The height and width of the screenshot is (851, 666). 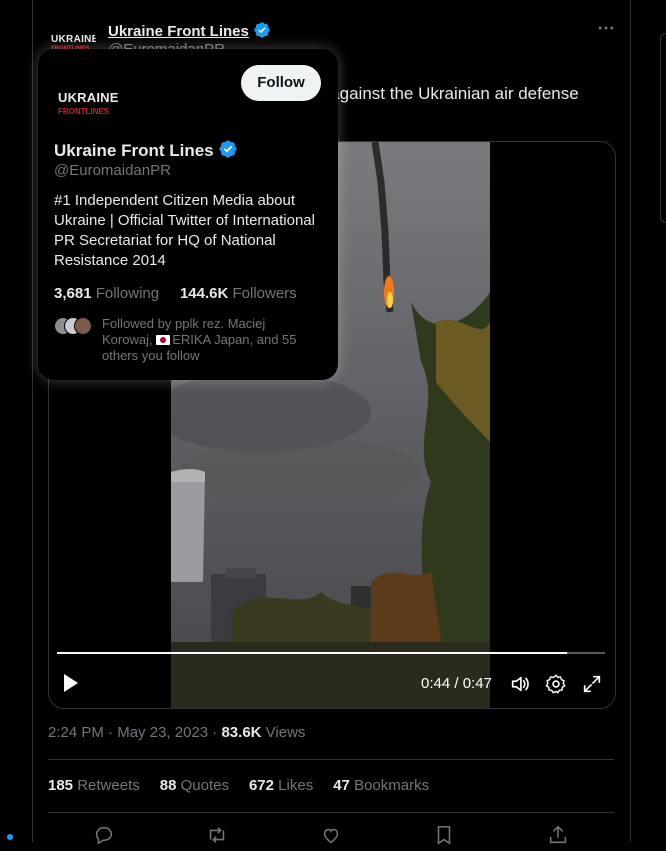 What do you see at coordinates (84, 111) in the screenshot?
I see `avatar-logo-subtext: FRONTLINES` at bounding box center [84, 111].